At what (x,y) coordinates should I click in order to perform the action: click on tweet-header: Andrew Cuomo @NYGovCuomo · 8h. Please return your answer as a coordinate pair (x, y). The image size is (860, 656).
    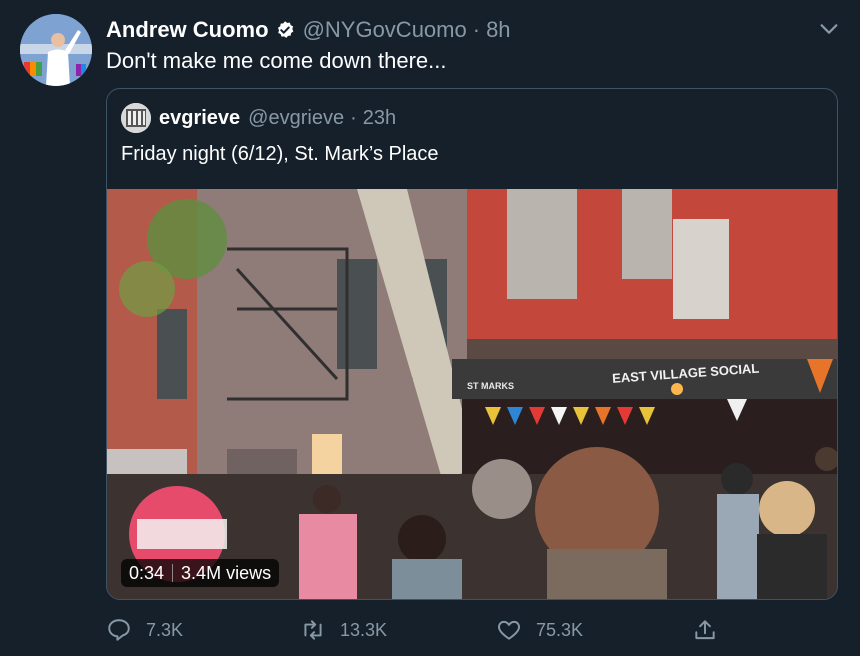
    Looking at the image, I should click on (308, 30).